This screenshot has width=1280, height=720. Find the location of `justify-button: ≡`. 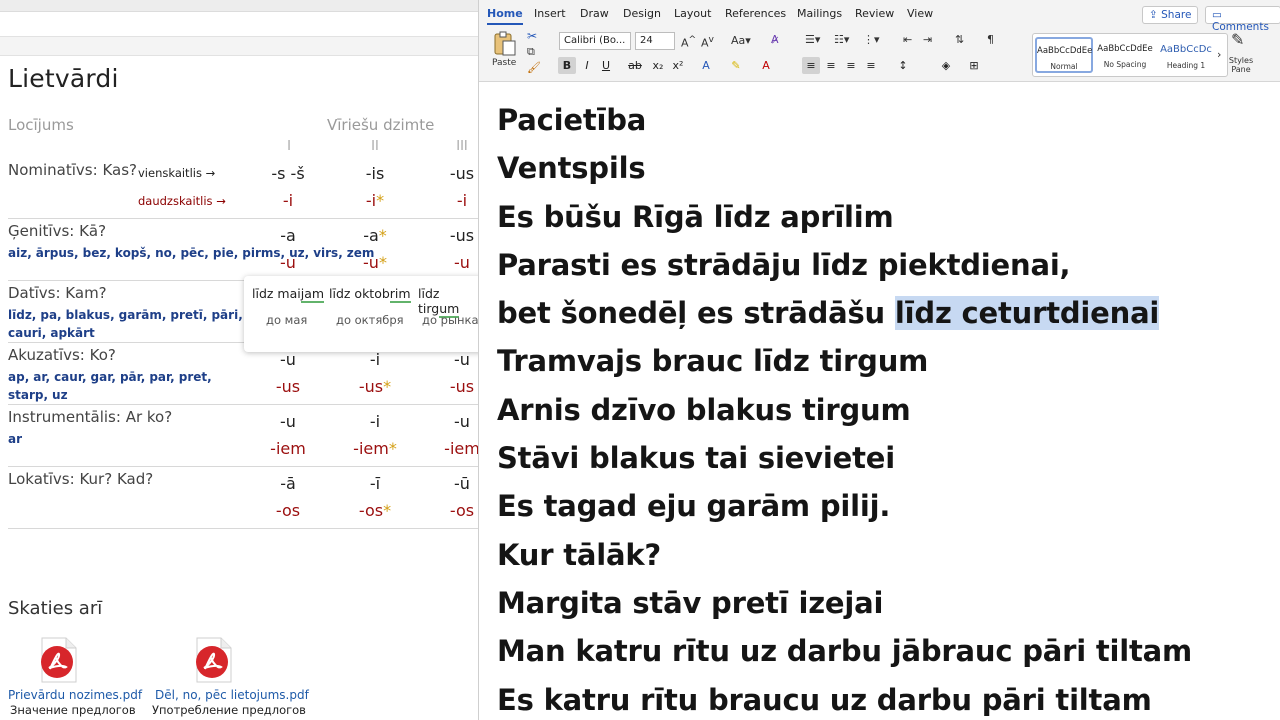

justify-button: ≡ is located at coordinates (871, 65).